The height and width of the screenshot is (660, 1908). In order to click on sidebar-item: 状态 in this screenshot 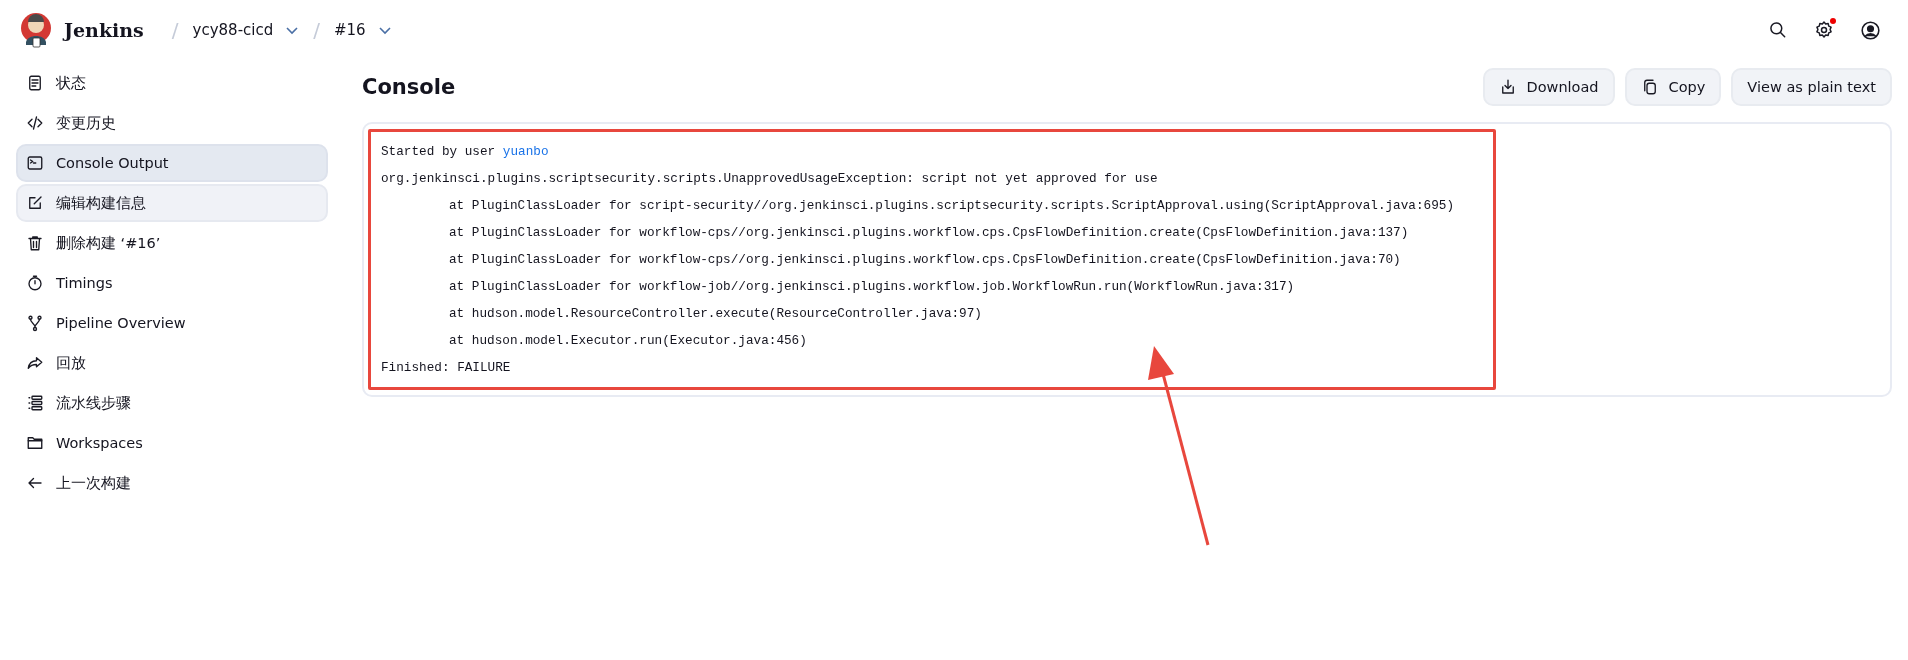, I will do `click(172, 83)`.